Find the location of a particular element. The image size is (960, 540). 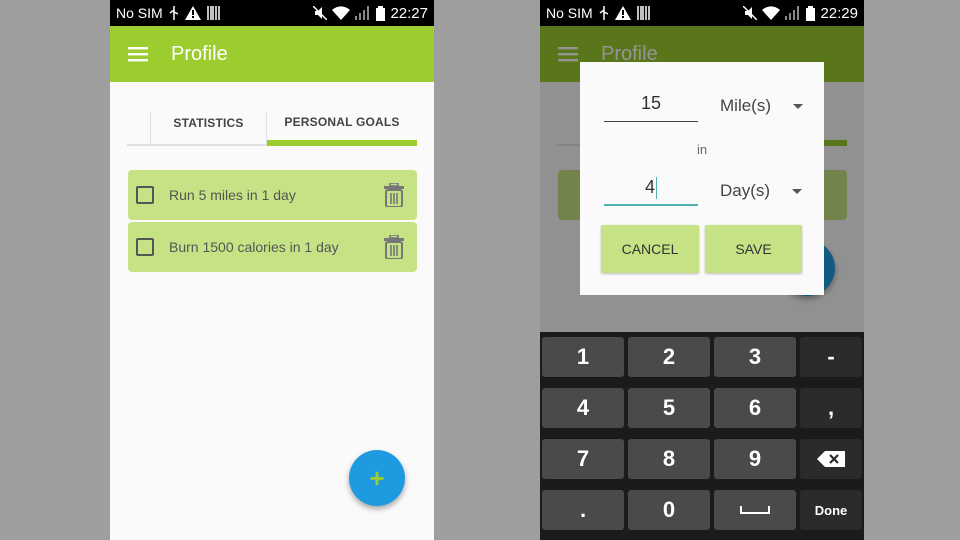

key-8: 8 is located at coordinates (669, 459).